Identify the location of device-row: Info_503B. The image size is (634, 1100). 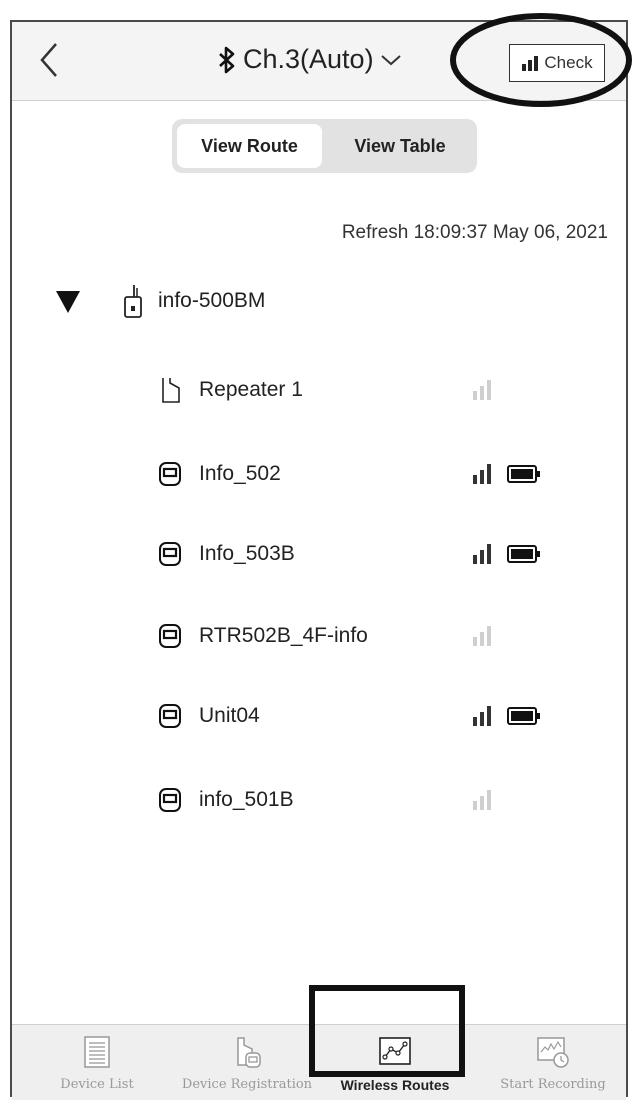
(226, 554).